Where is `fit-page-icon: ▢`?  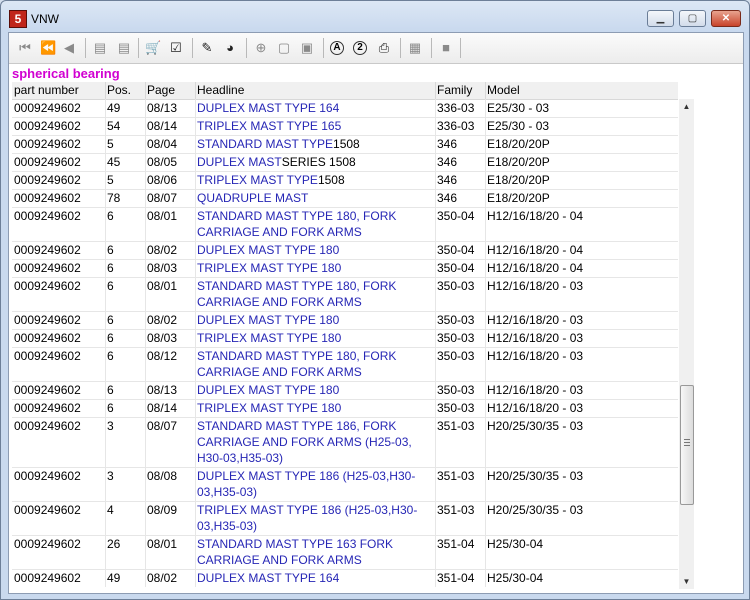 fit-page-icon: ▢ is located at coordinates (284, 48).